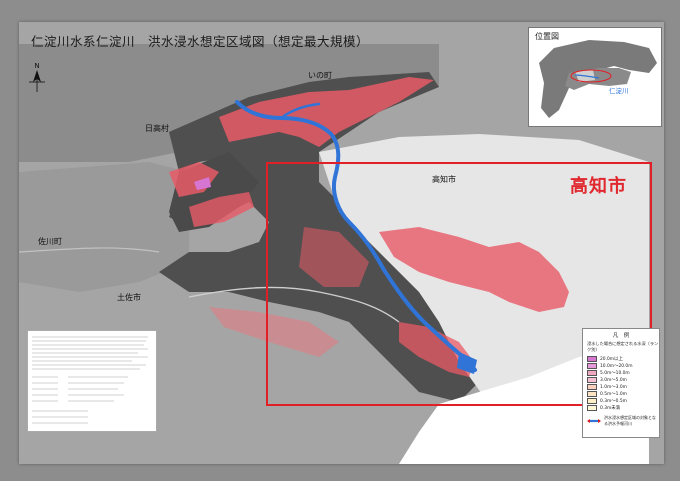  What do you see at coordinates (598, 186) in the screenshot?
I see `focus-area-label: 高知市` at bounding box center [598, 186].